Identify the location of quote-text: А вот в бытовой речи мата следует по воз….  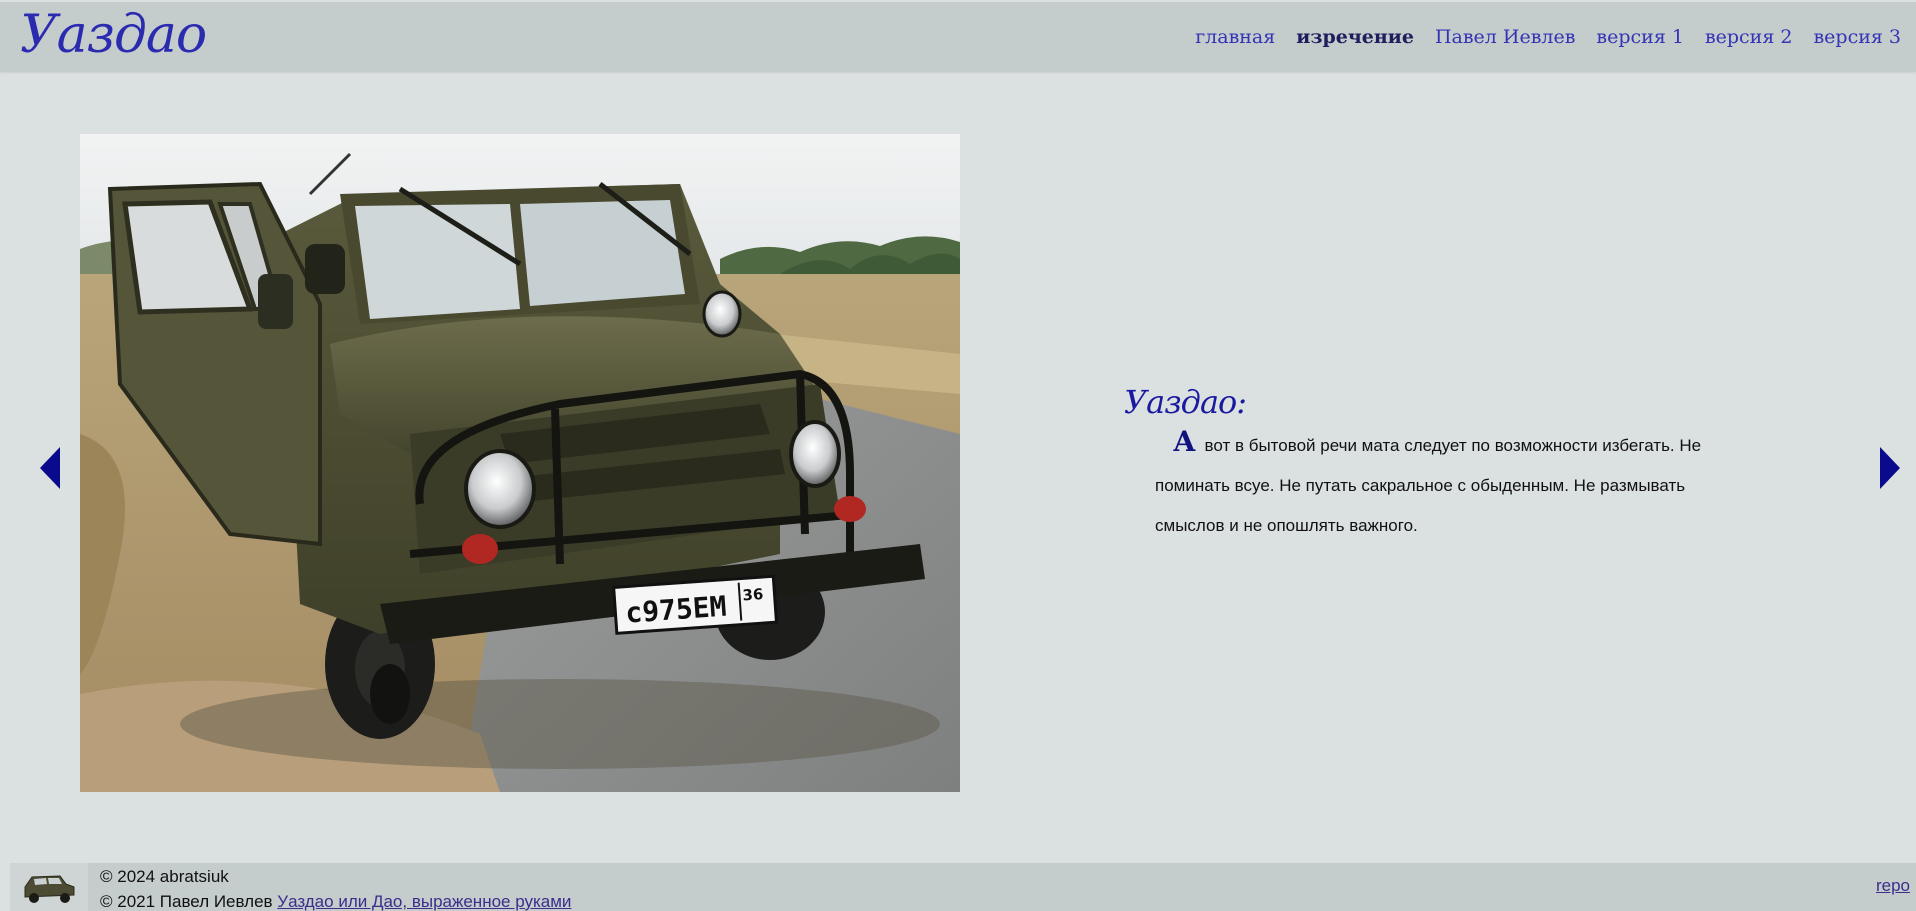
(1435, 484).